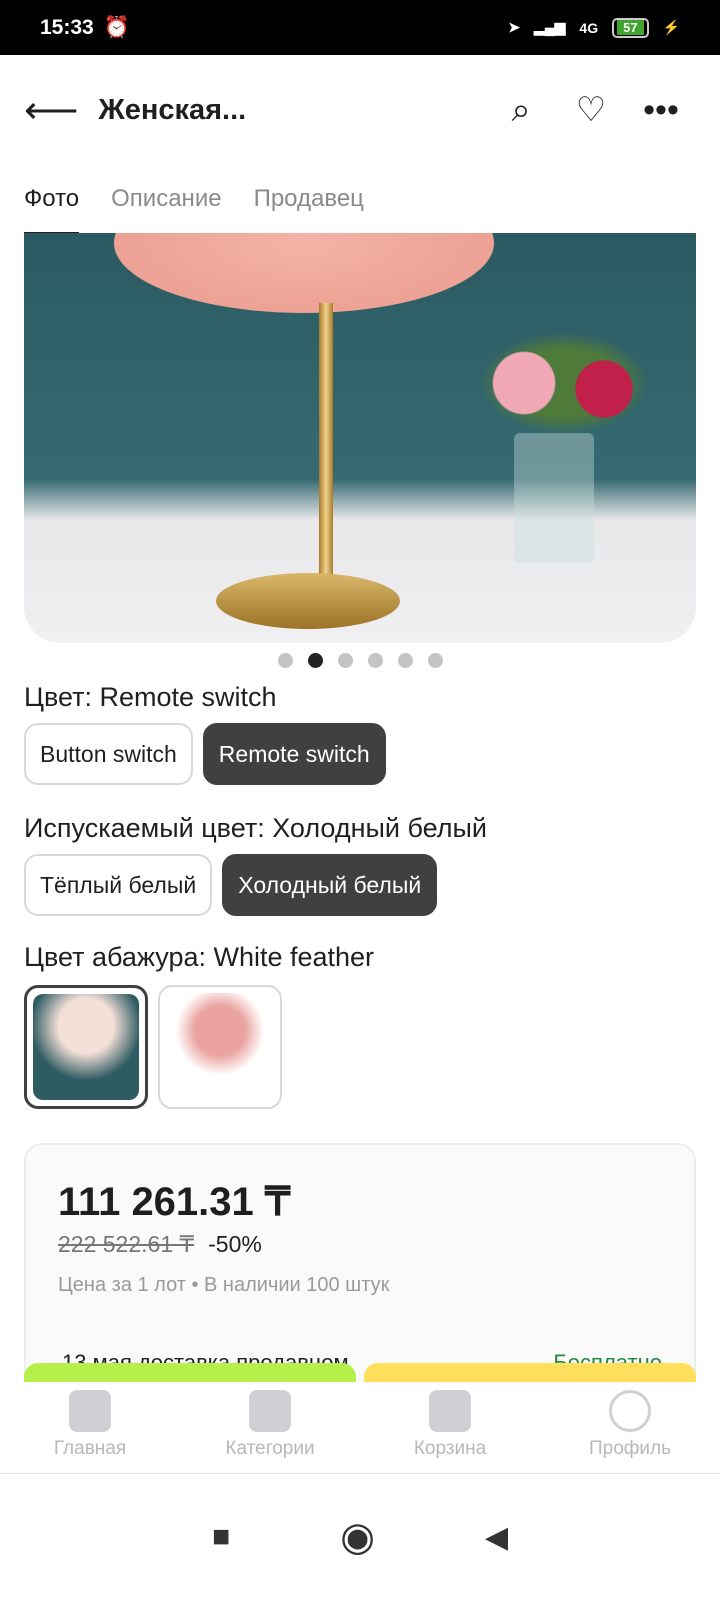 This screenshot has height=1600, width=720. What do you see at coordinates (220, 1047) in the screenshot?
I see `shade-option-pink` at bounding box center [220, 1047].